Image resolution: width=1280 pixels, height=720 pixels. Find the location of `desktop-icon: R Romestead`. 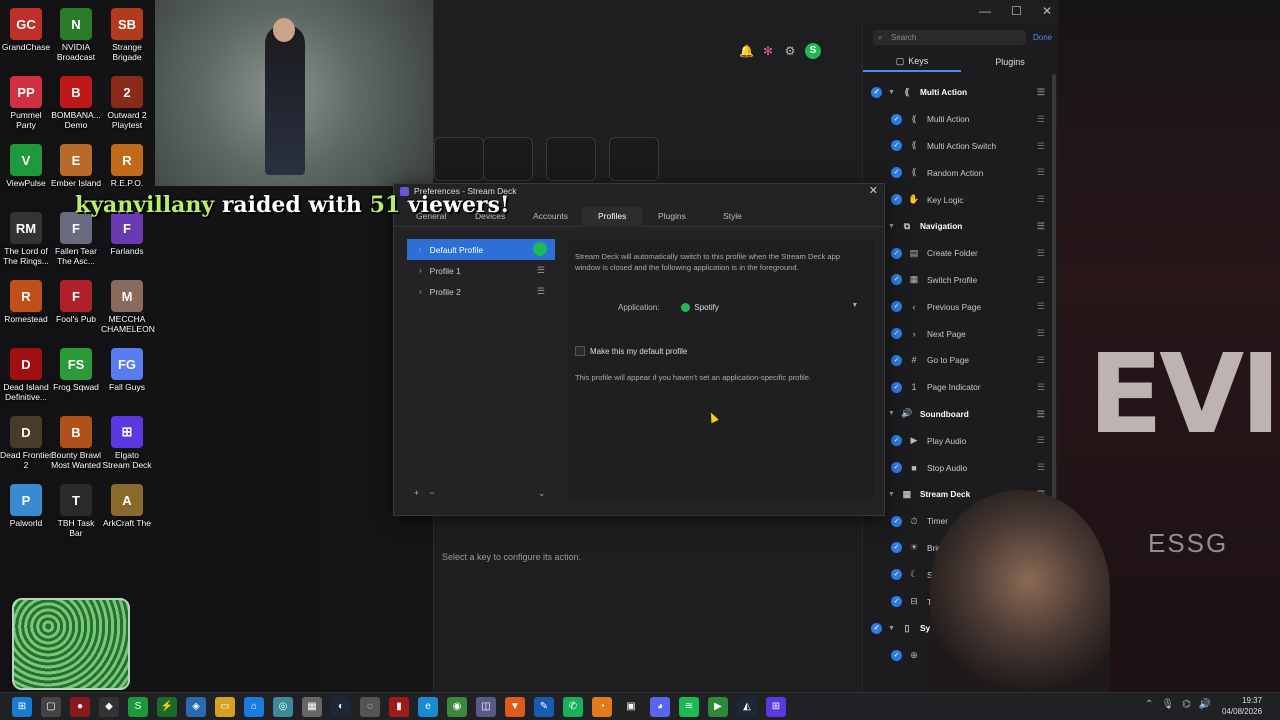

desktop-icon: R Romestead is located at coordinates (26, 302).